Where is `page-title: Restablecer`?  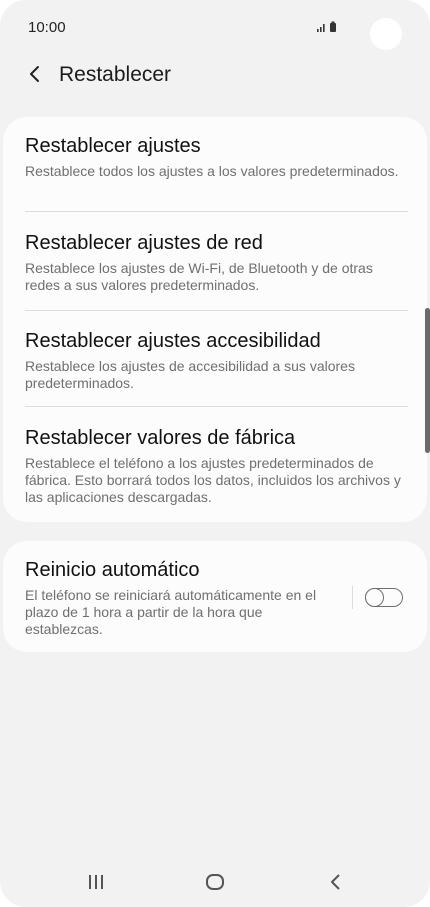 page-title: Restablecer is located at coordinates (115, 74).